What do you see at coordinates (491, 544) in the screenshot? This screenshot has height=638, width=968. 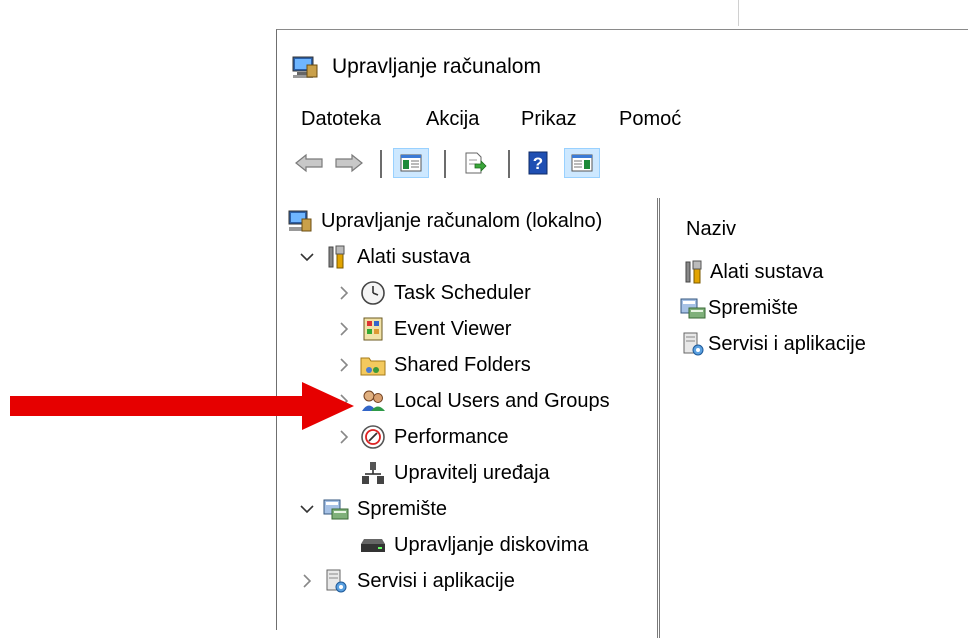 I see `tree-item-label: Upravljanje diskovima` at bounding box center [491, 544].